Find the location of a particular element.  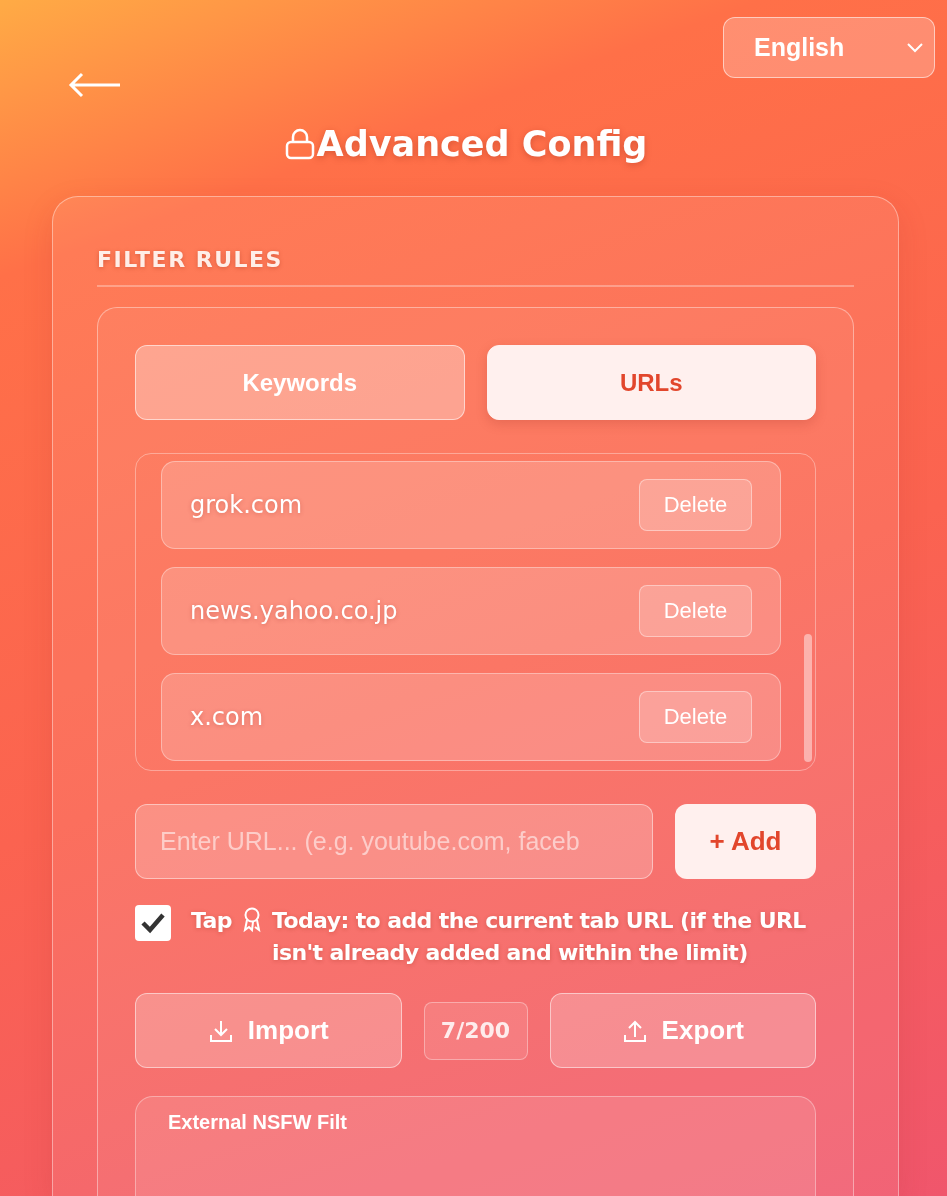

tab: URLs is located at coordinates (651, 382).